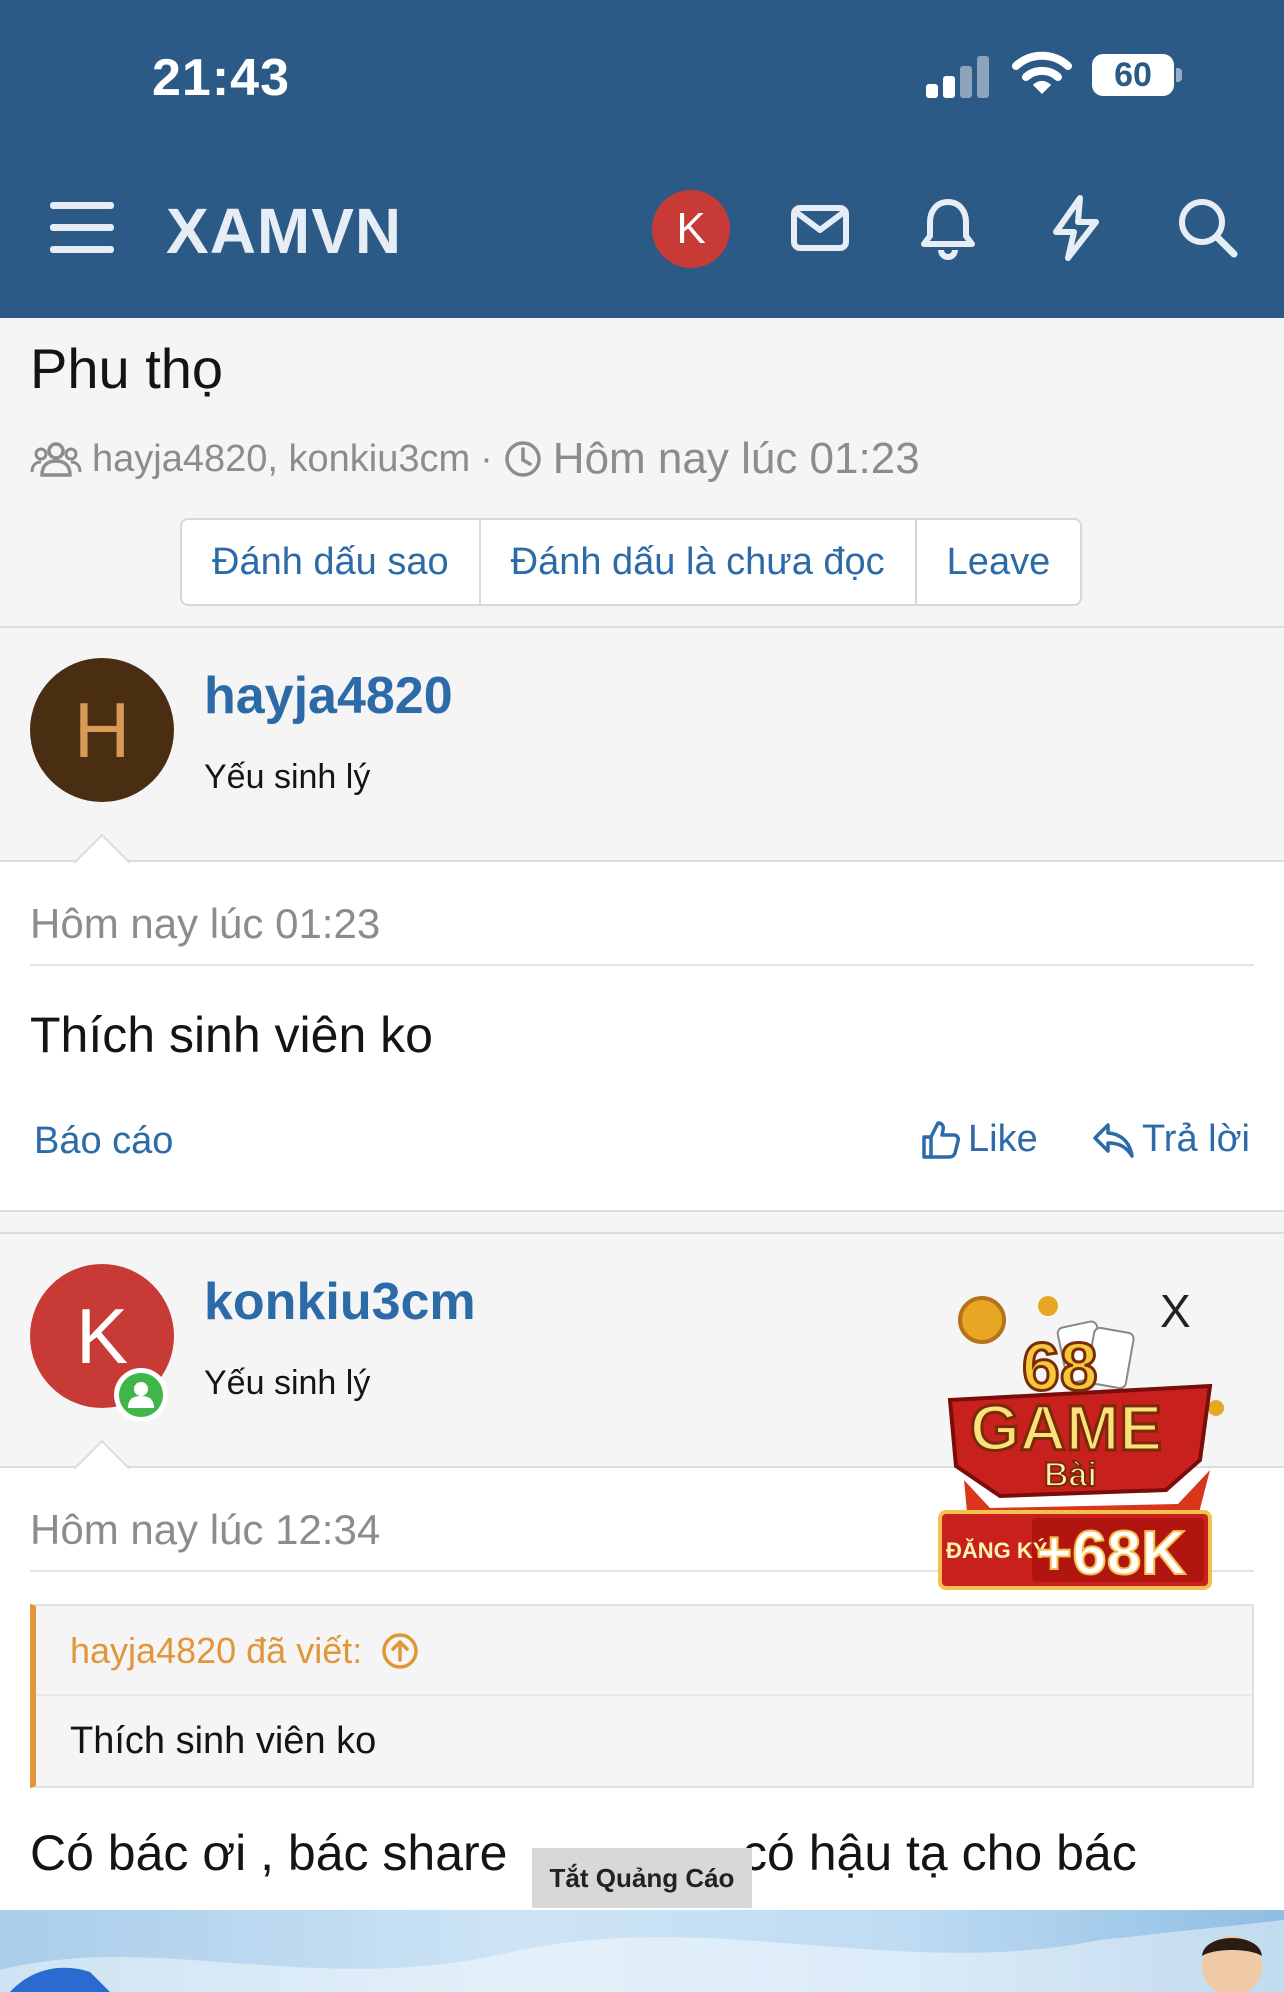 This screenshot has height=1992, width=1284. Describe the element at coordinates (736, 458) in the screenshot. I see `thread-start-time: Hôm nay lúc 01:23` at that location.